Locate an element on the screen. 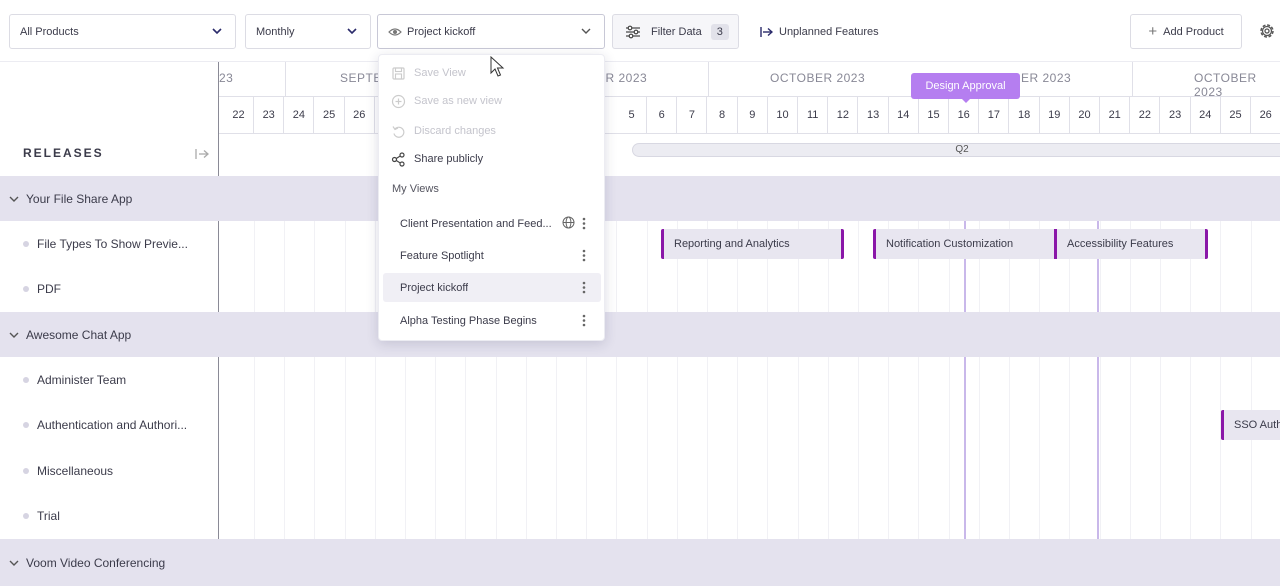 The image size is (1280, 586). add-product-button: + Add Product is located at coordinates (1186, 31).